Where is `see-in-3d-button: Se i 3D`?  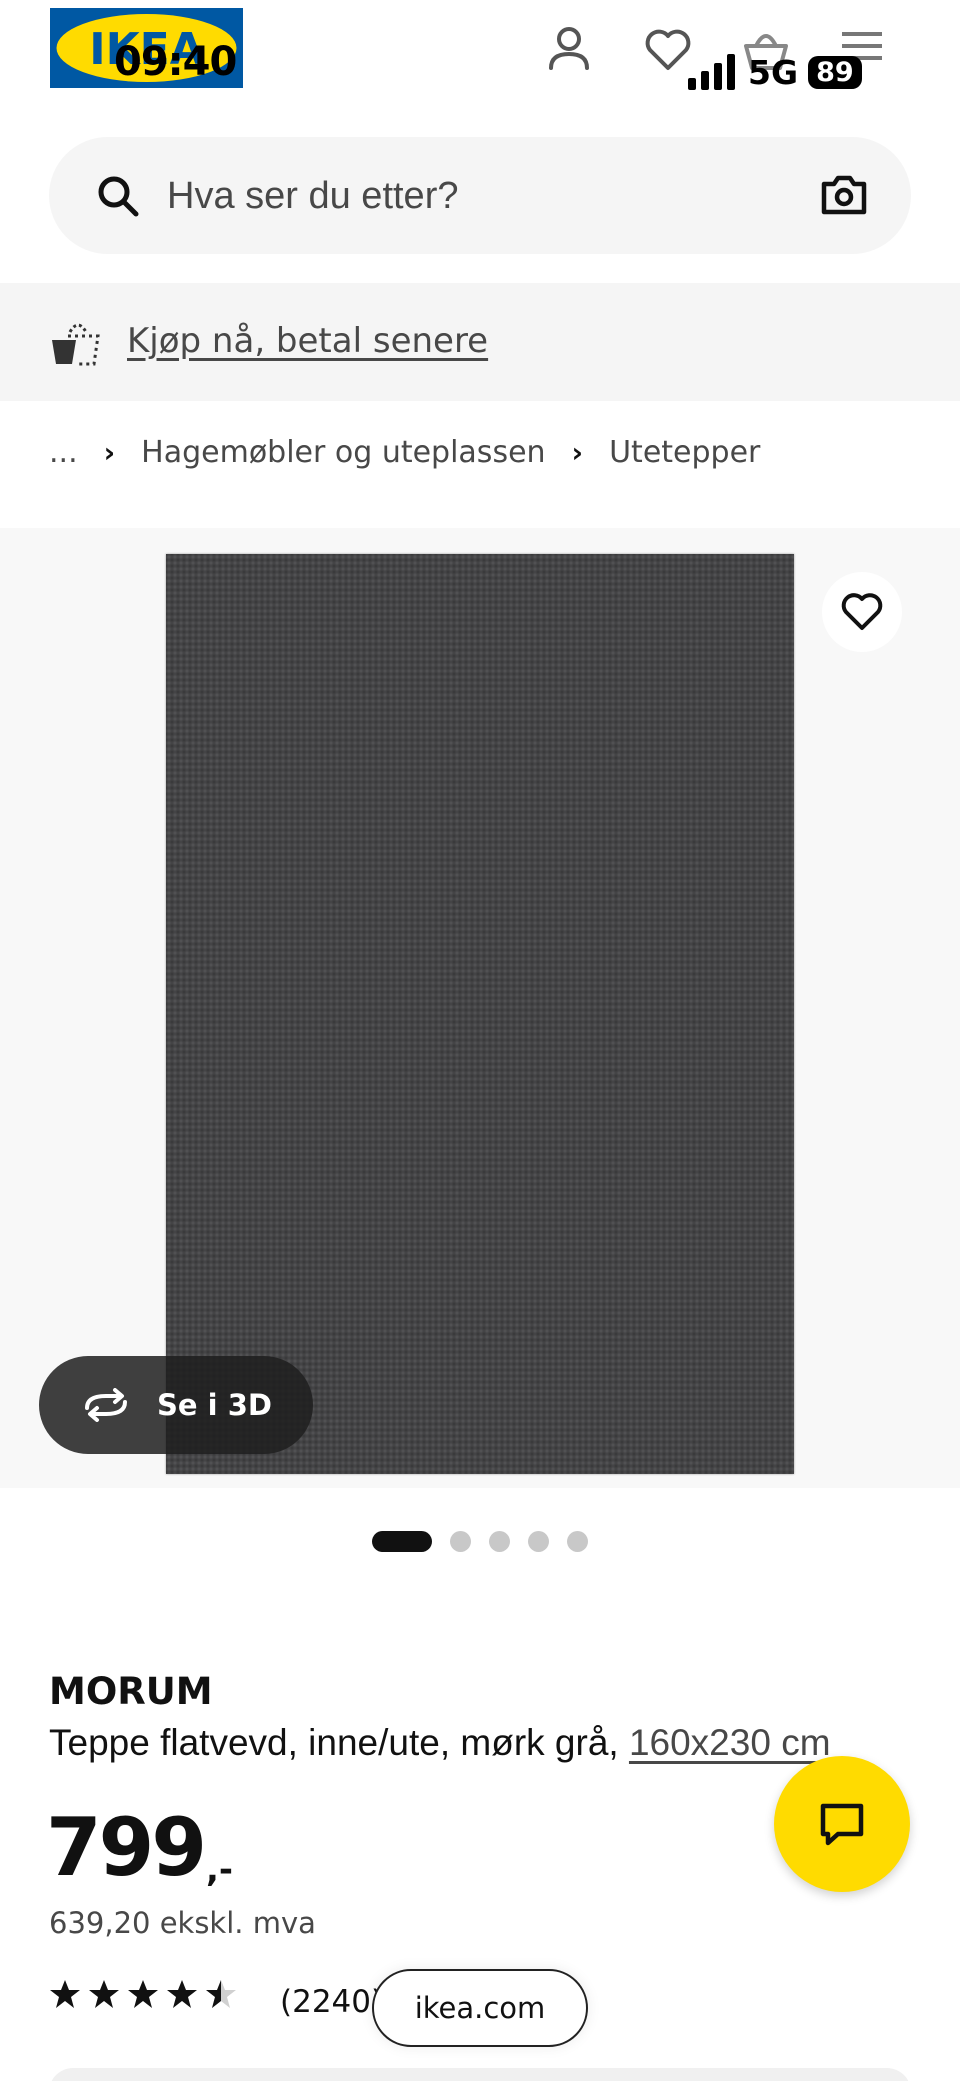 see-in-3d-button: Se i 3D is located at coordinates (176, 1405).